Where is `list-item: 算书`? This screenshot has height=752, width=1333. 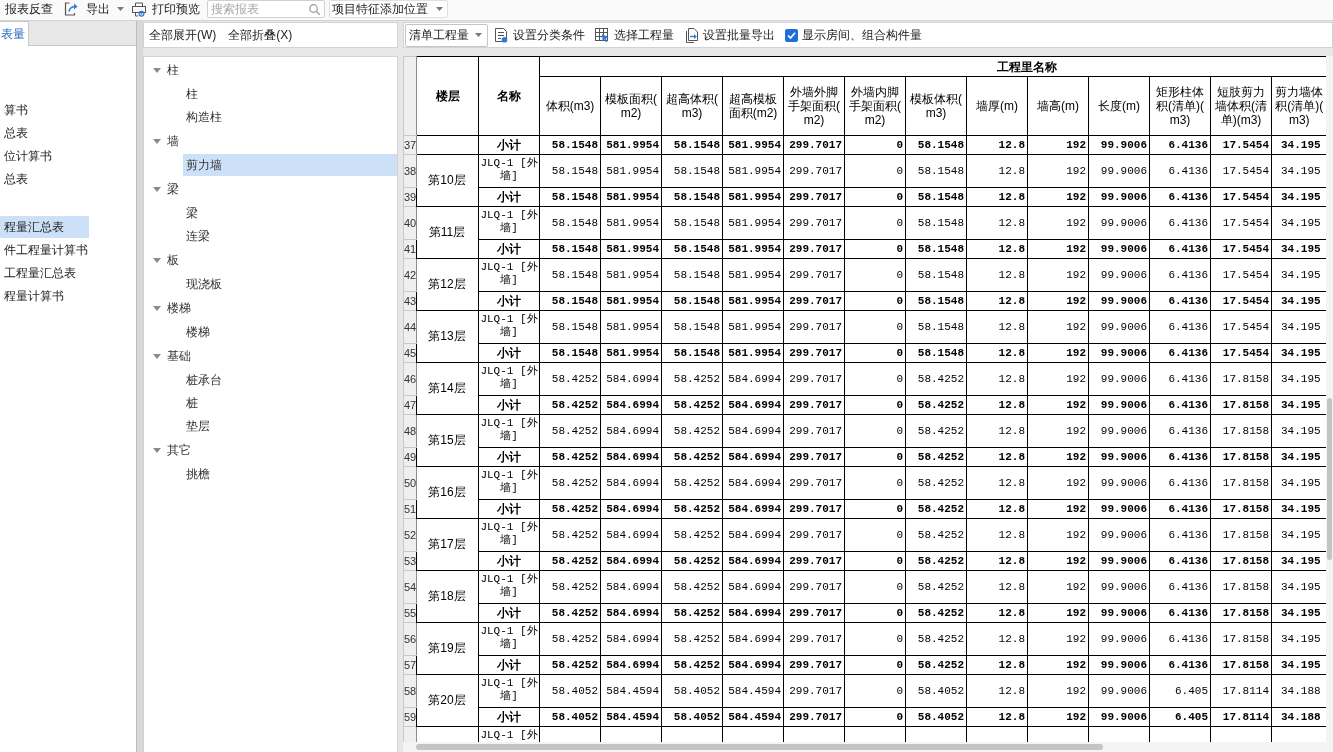
list-item: 算书 is located at coordinates (26, 110).